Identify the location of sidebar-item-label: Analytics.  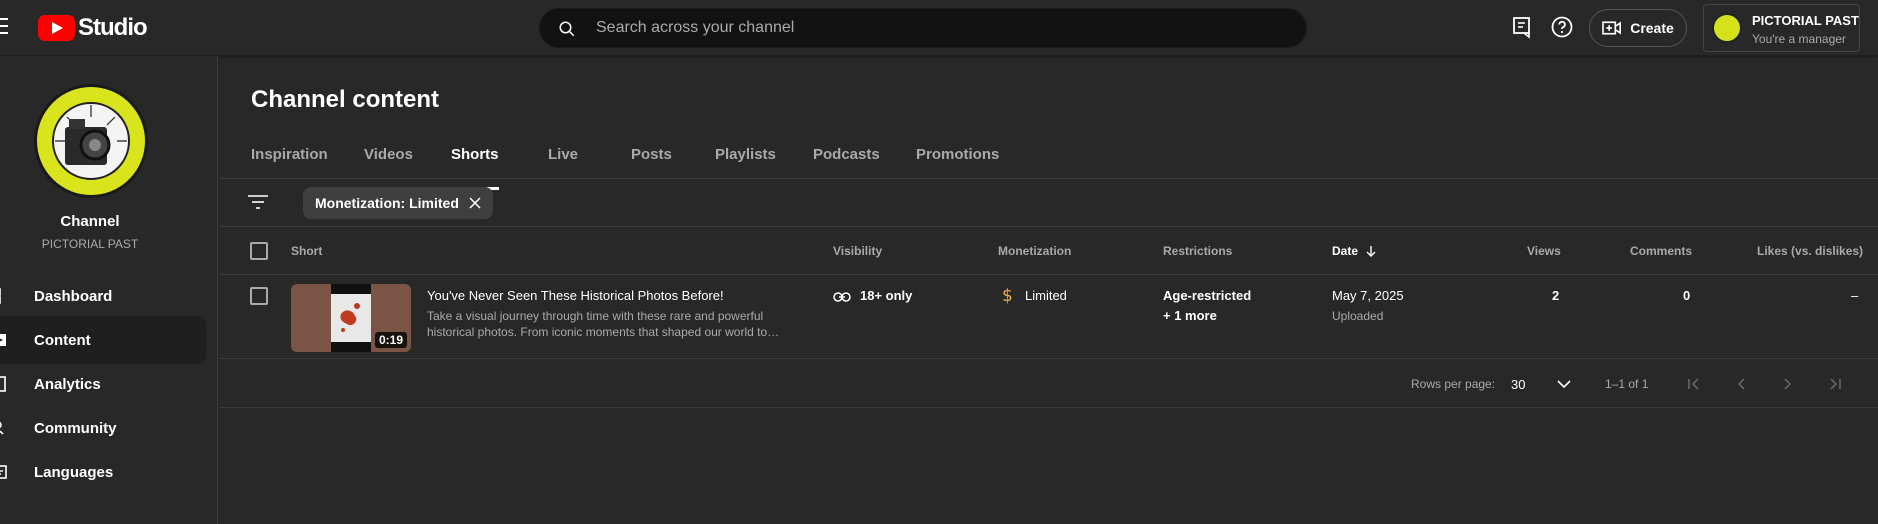
(67, 384).